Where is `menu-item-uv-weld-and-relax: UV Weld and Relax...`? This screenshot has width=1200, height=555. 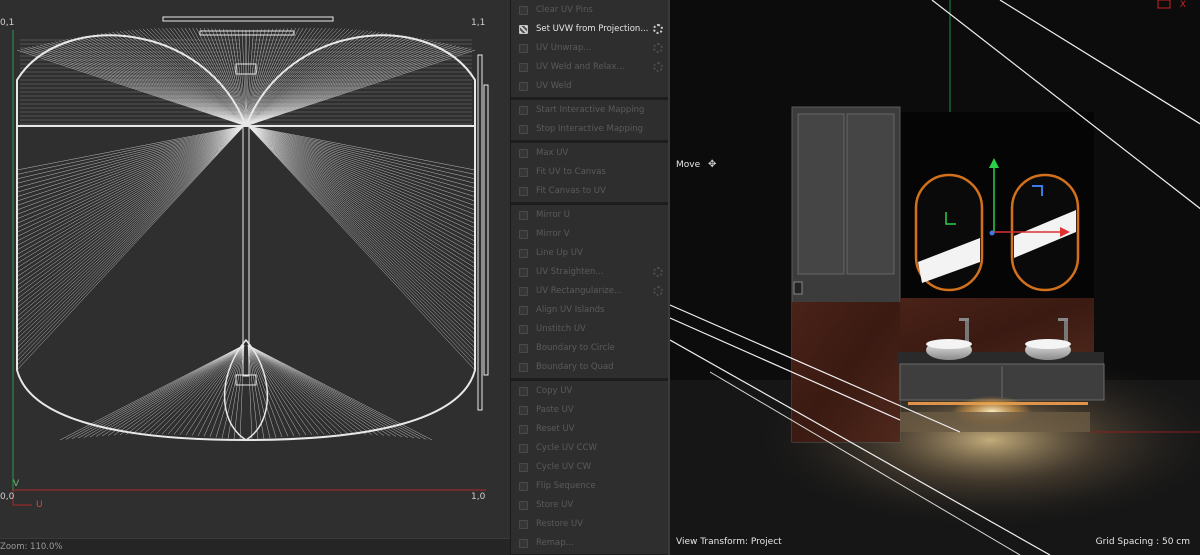 menu-item-uv-weld-and-relax: UV Weld and Relax... is located at coordinates (589, 67).